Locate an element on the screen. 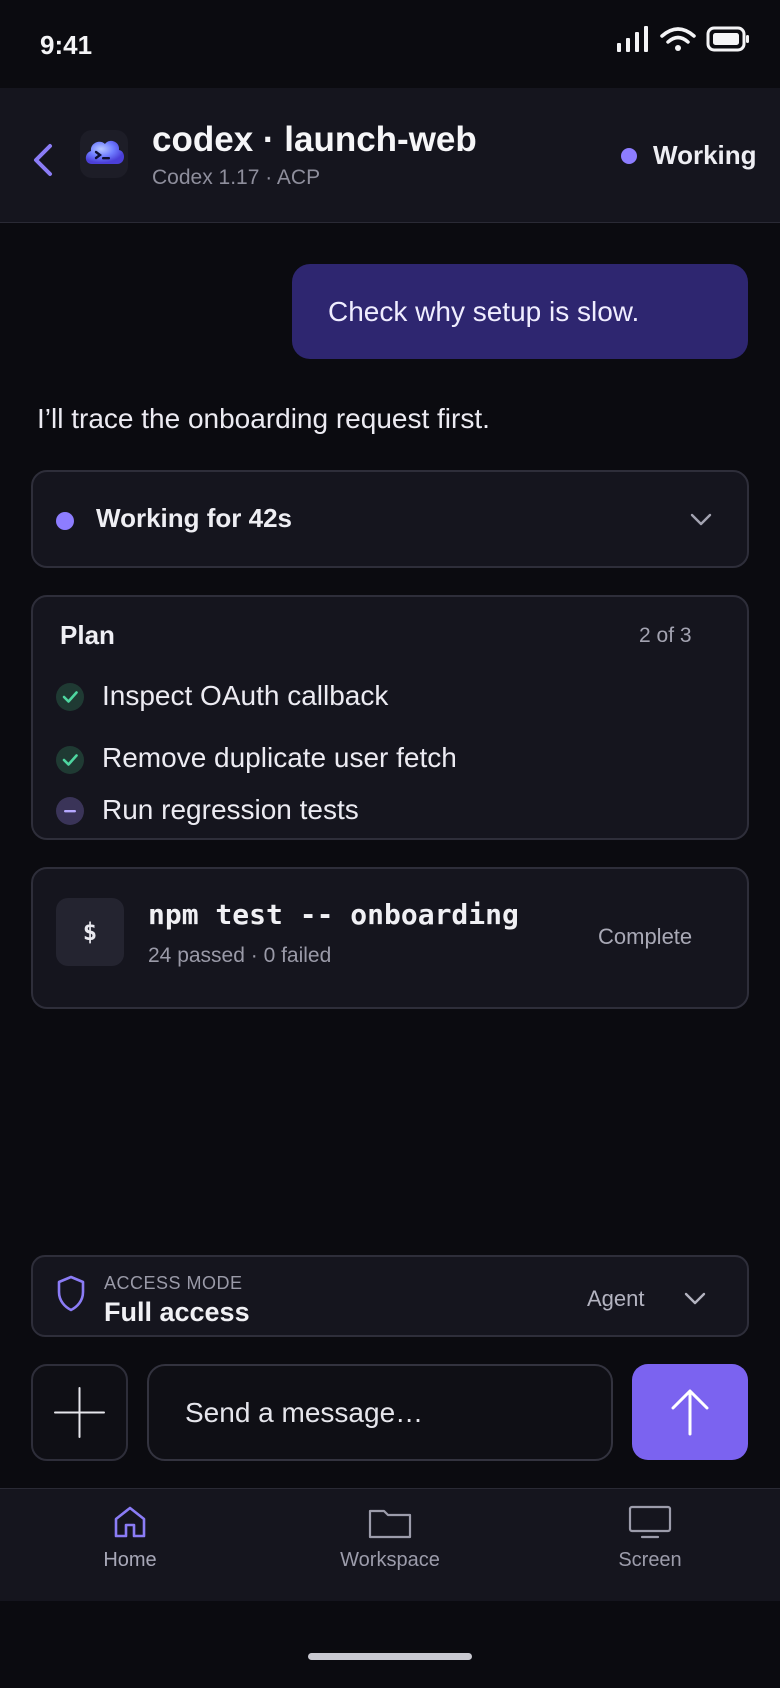 The height and width of the screenshot is (1688, 780). status-icons is located at coordinates (683, 39).